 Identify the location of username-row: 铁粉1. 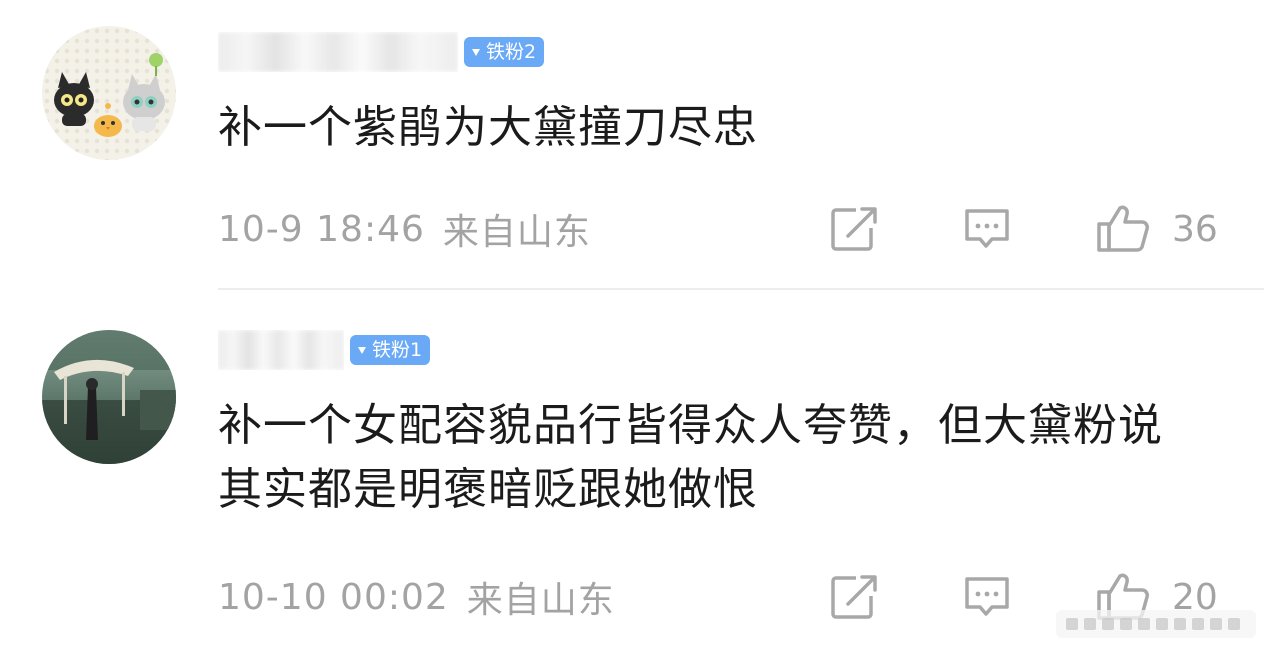
(324, 350).